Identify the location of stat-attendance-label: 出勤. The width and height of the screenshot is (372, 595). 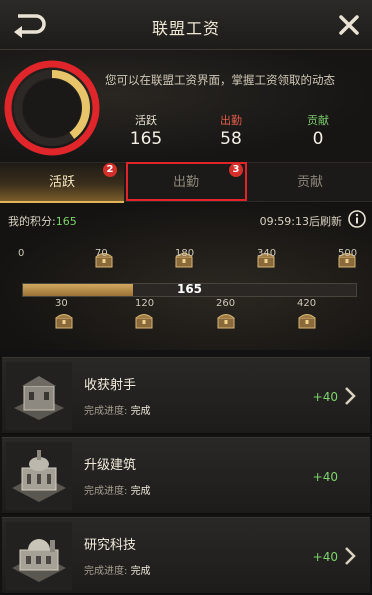
(231, 120).